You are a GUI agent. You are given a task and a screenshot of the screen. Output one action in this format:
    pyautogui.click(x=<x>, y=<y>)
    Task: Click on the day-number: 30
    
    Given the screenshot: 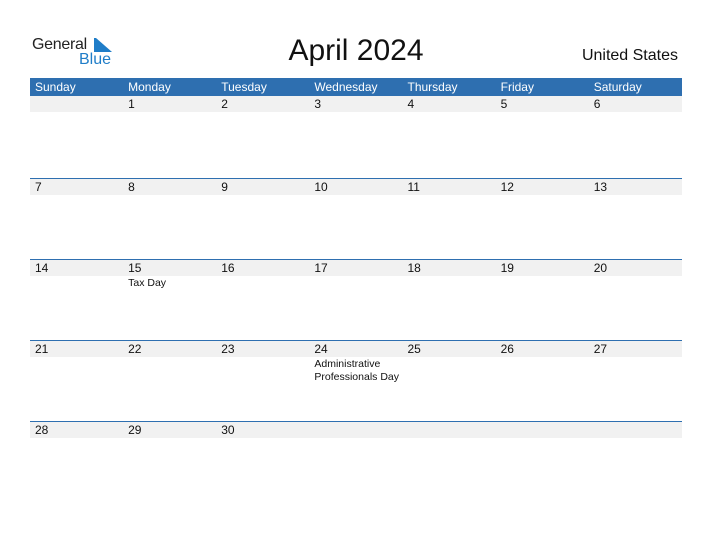 What is the action you would take?
    pyautogui.click(x=228, y=430)
    